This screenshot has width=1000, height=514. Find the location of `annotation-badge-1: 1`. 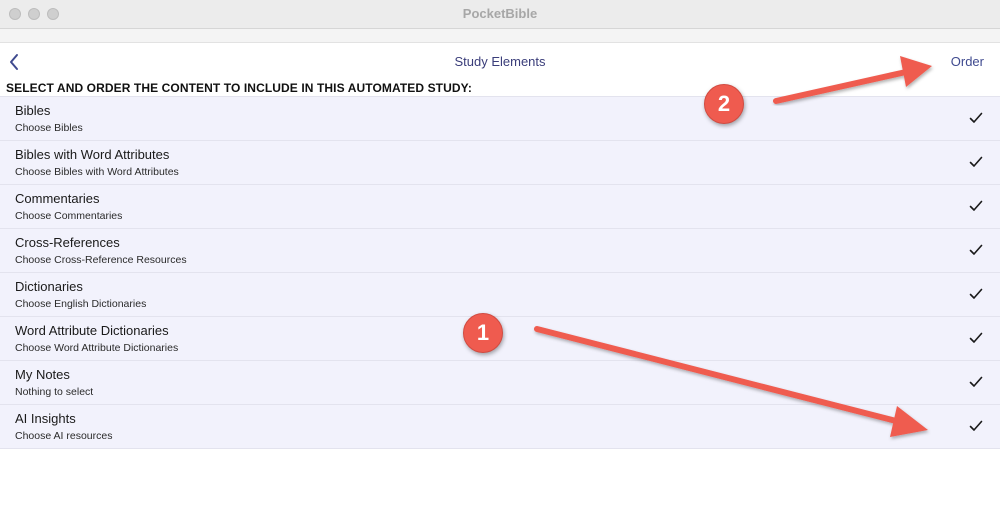

annotation-badge-1: 1 is located at coordinates (483, 333).